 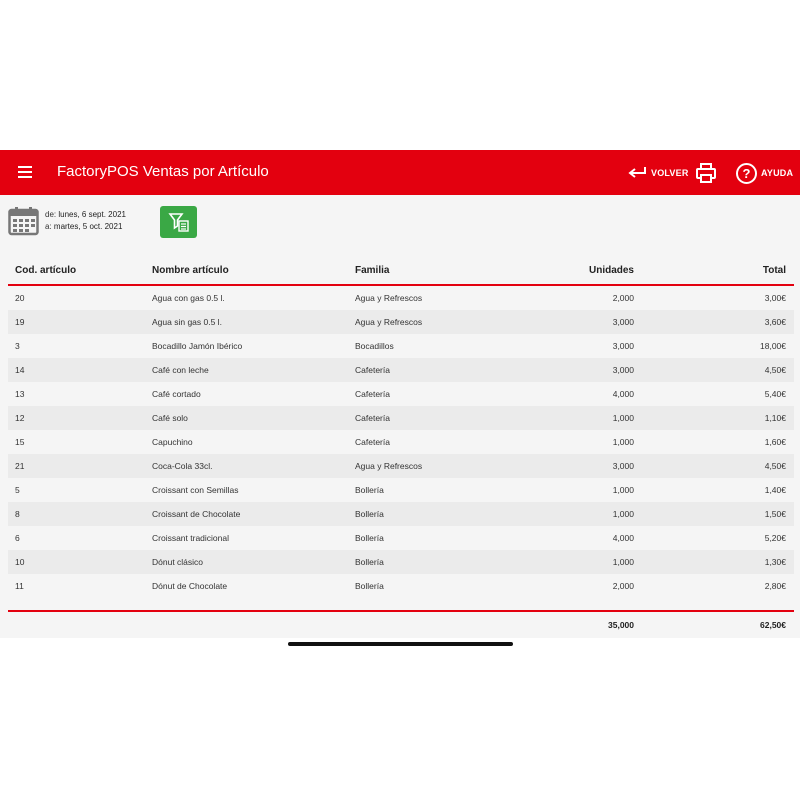 What do you see at coordinates (92, 214) in the screenshot?
I see `date-from-value: lunes, 6 sept. 2021` at bounding box center [92, 214].